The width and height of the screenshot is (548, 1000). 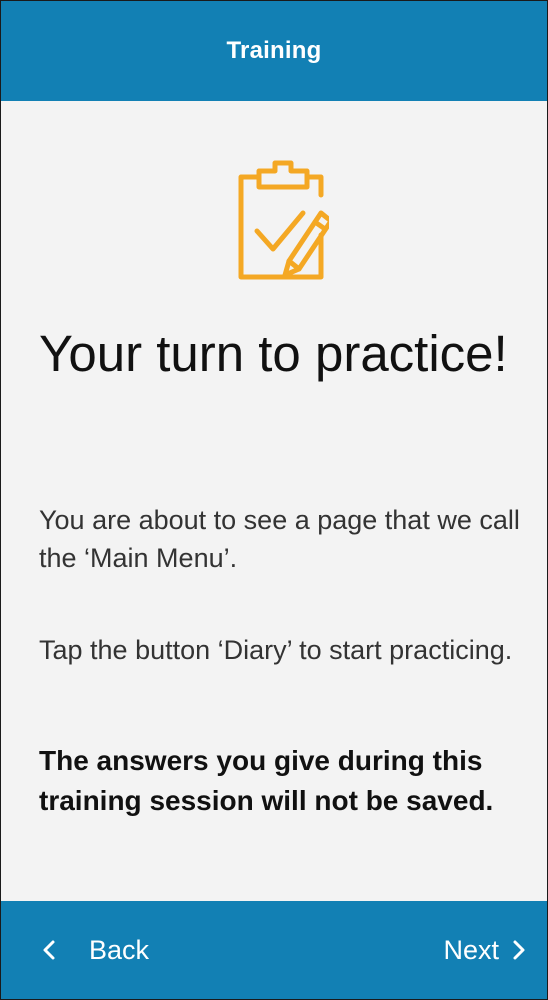 I want to click on practice-heading: Your turn to practice!, so click(x=273, y=353).